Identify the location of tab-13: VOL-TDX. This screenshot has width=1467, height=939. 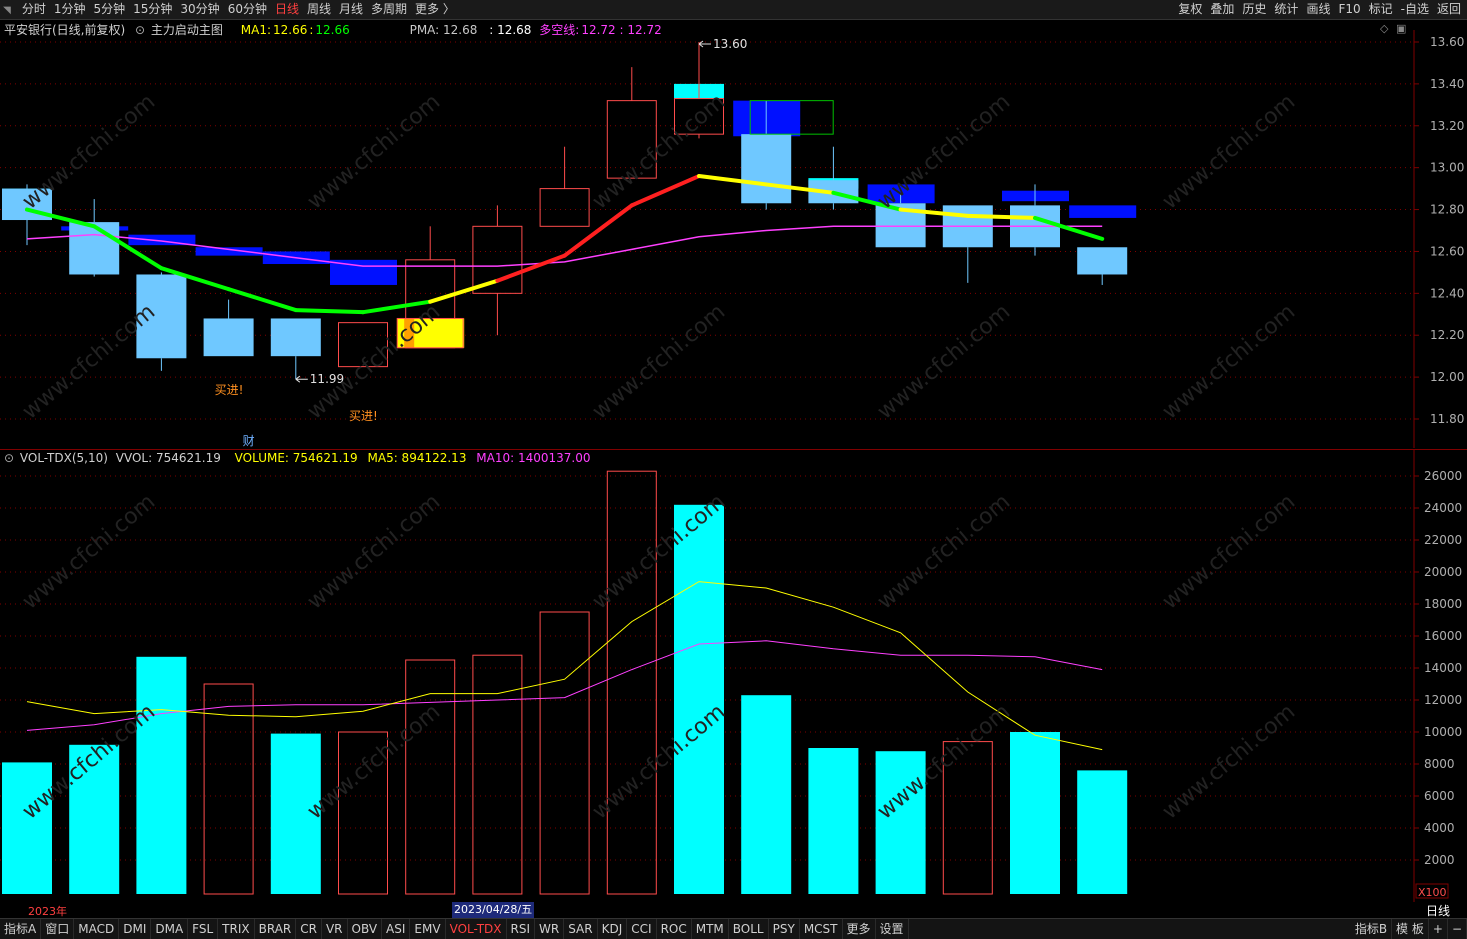
(476, 929).